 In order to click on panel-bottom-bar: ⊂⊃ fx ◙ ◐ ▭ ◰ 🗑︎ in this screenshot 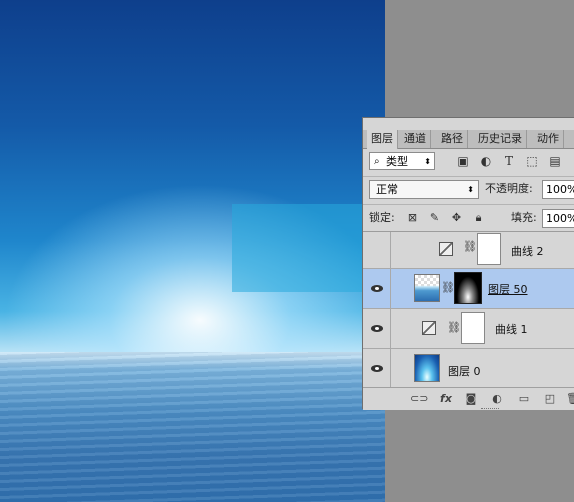, I will do `click(468, 398)`.